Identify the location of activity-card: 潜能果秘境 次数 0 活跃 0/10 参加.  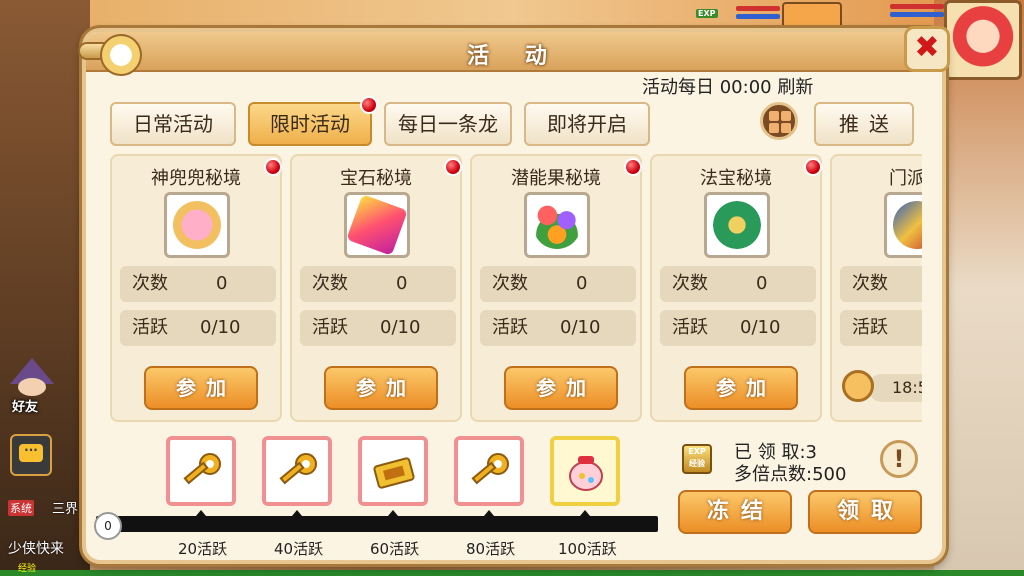
(556, 288).